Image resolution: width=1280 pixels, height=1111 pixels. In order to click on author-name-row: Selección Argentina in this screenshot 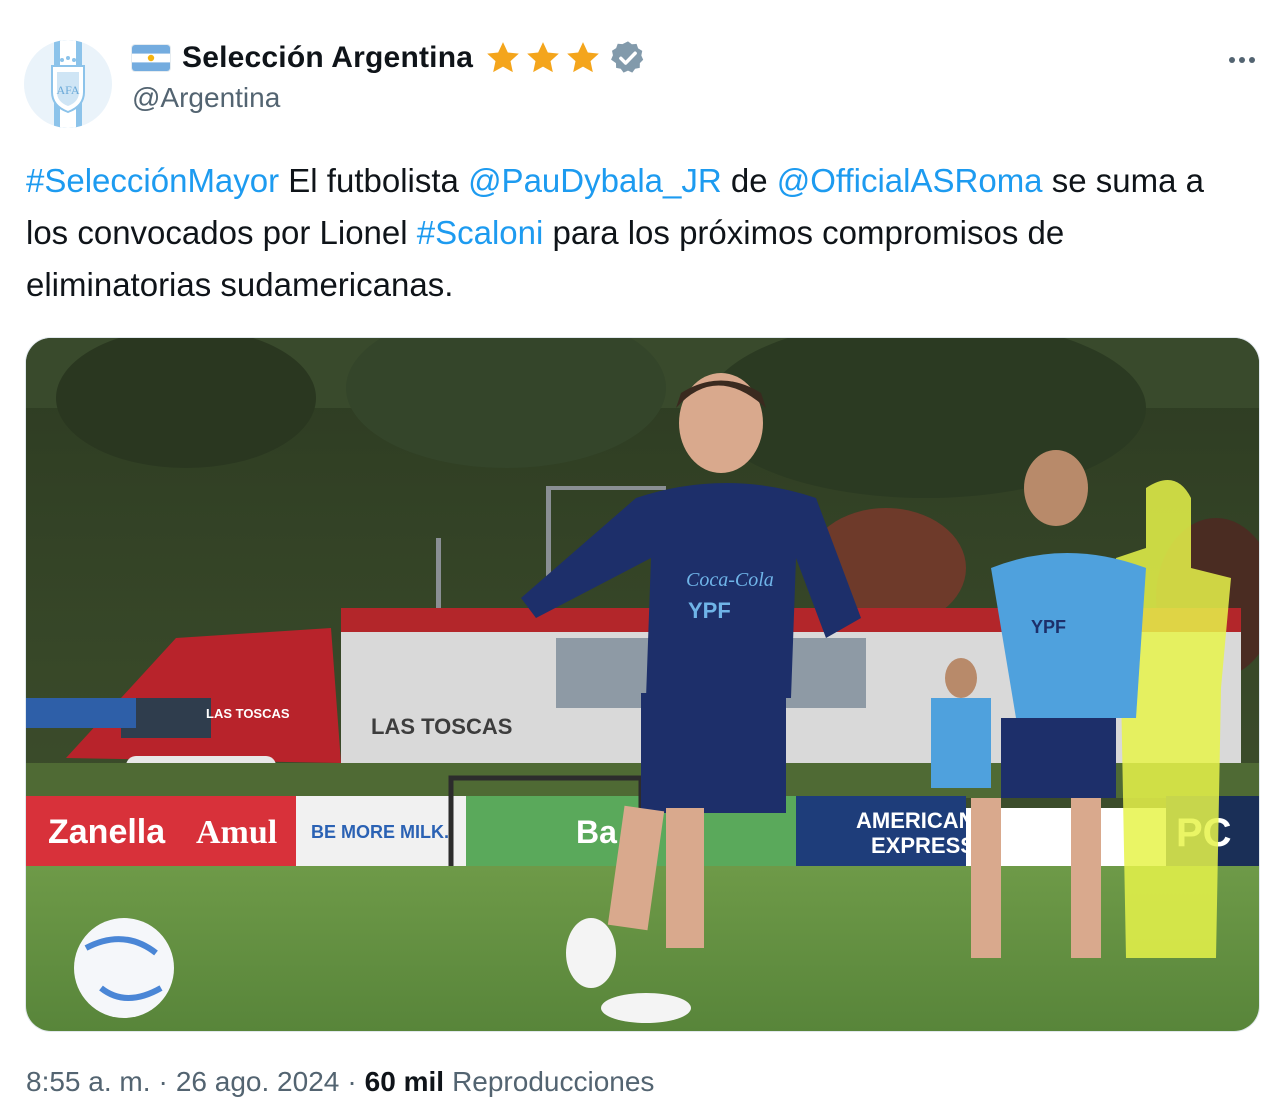, I will do `click(389, 58)`.